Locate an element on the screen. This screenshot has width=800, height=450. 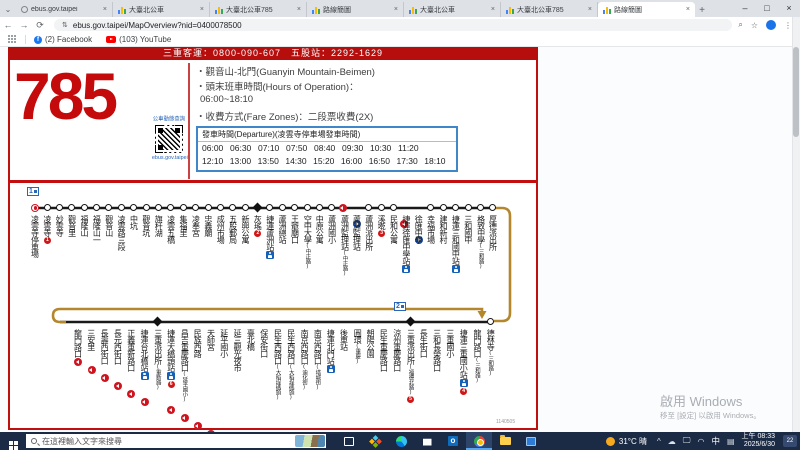
stop-name: 三安里 is located at coordinates (91, 339).